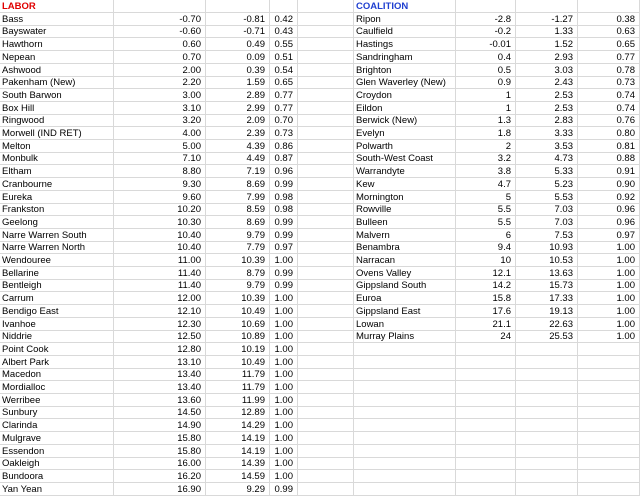  I want to click on labor-margin-value: 3.20, so click(160, 121).